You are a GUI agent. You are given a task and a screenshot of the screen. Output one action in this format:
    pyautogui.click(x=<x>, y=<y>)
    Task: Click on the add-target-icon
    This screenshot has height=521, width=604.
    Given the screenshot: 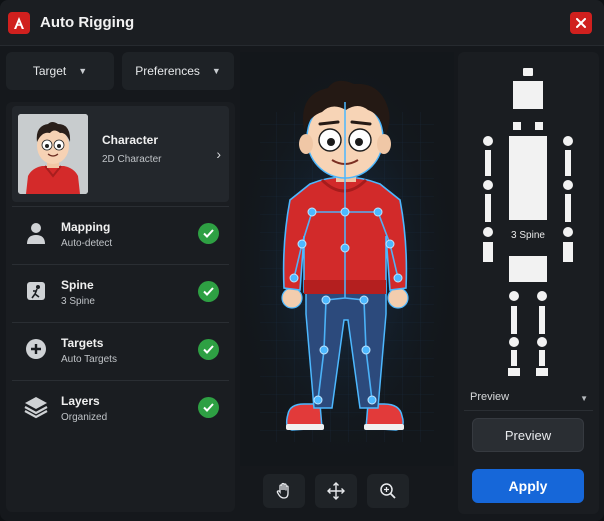 What is the action you would take?
    pyautogui.click(x=36, y=349)
    